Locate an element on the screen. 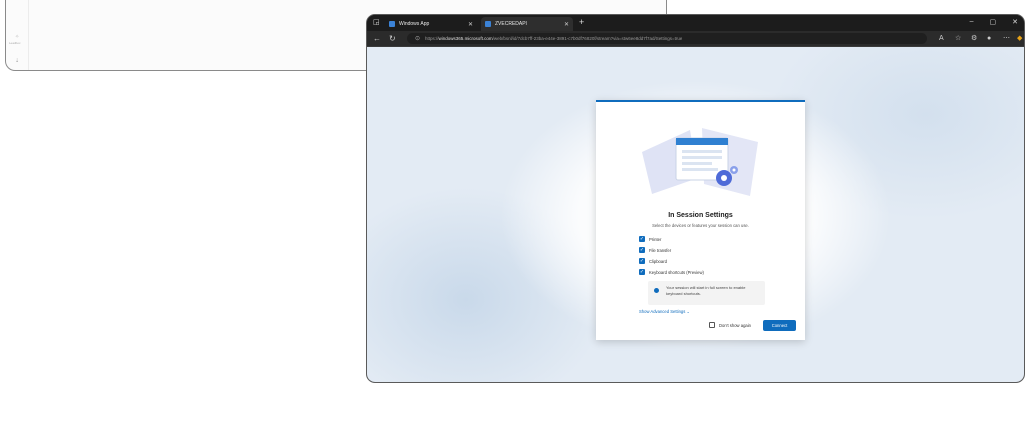  tab-title: Windows App is located at coordinates (414, 24).